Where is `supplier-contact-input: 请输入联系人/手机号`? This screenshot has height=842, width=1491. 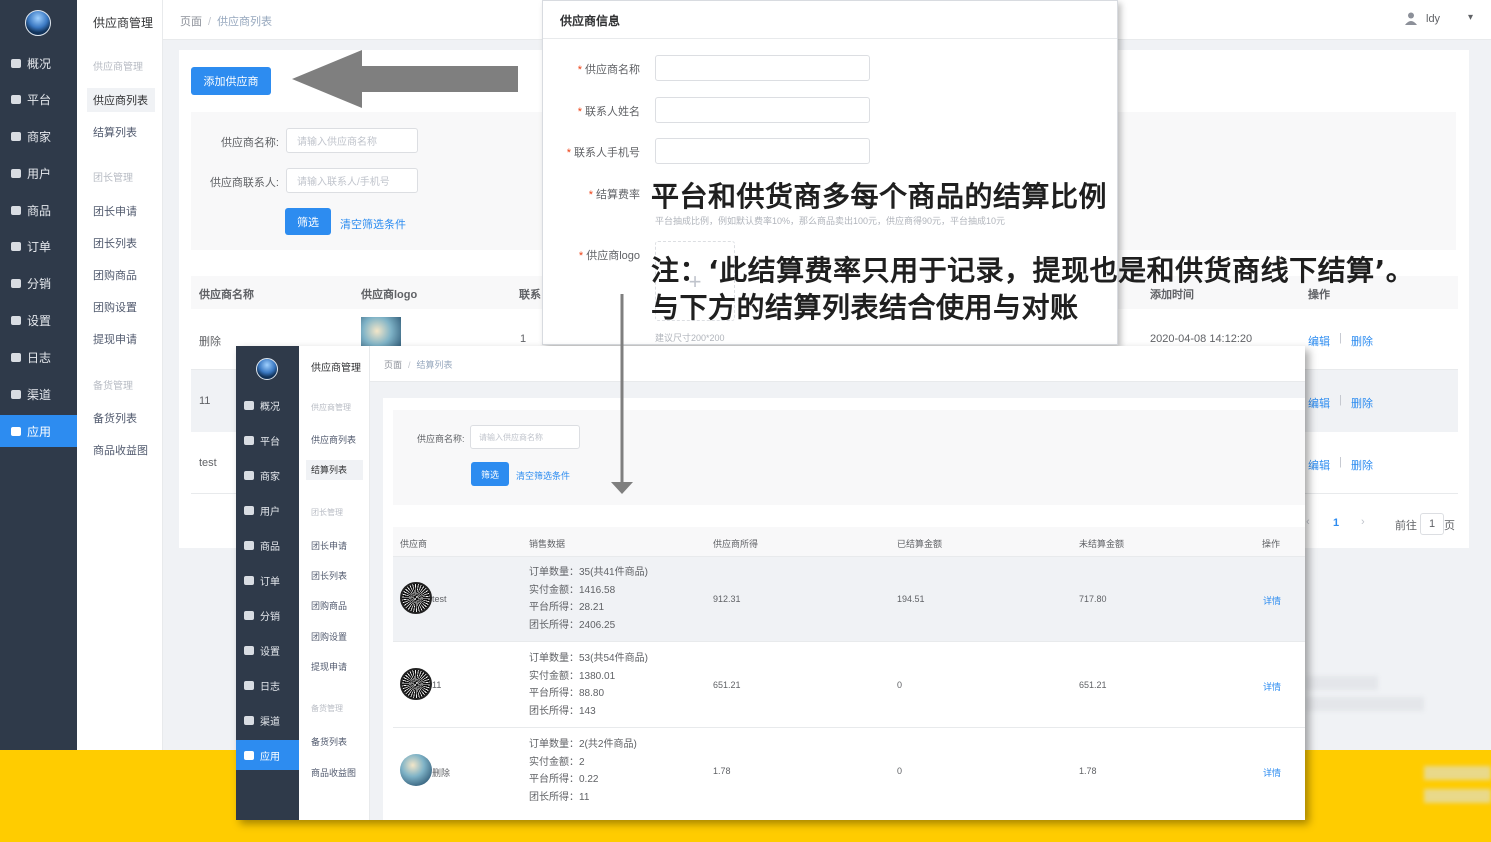
supplier-contact-input: 请输入联系人/手机号 is located at coordinates (352, 180).